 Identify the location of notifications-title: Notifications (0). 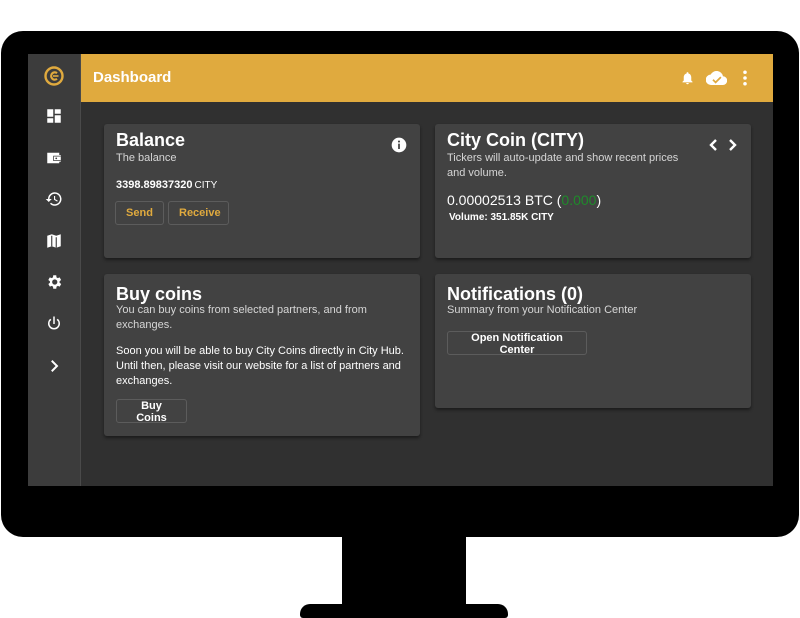
(515, 294).